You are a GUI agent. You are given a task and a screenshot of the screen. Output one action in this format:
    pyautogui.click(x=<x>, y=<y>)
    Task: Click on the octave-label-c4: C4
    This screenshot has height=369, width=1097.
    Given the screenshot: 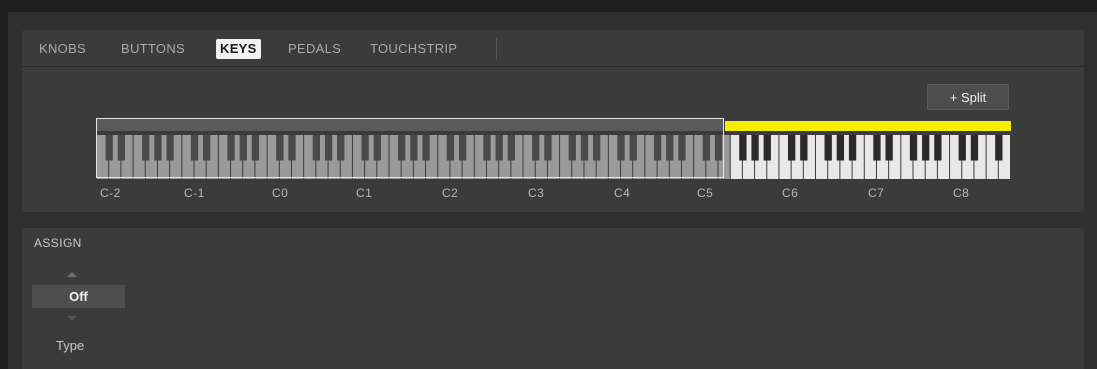 What is the action you would take?
    pyautogui.click(x=622, y=193)
    